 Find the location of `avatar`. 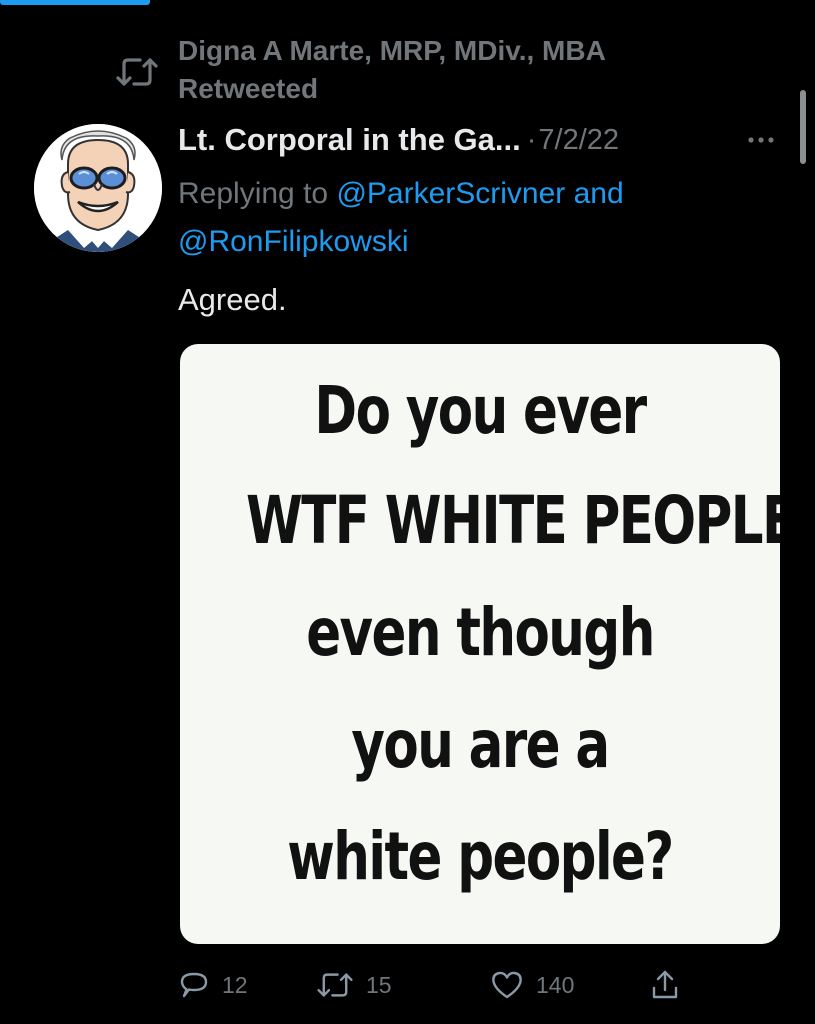

avatar is located at coordinates (98, 188).